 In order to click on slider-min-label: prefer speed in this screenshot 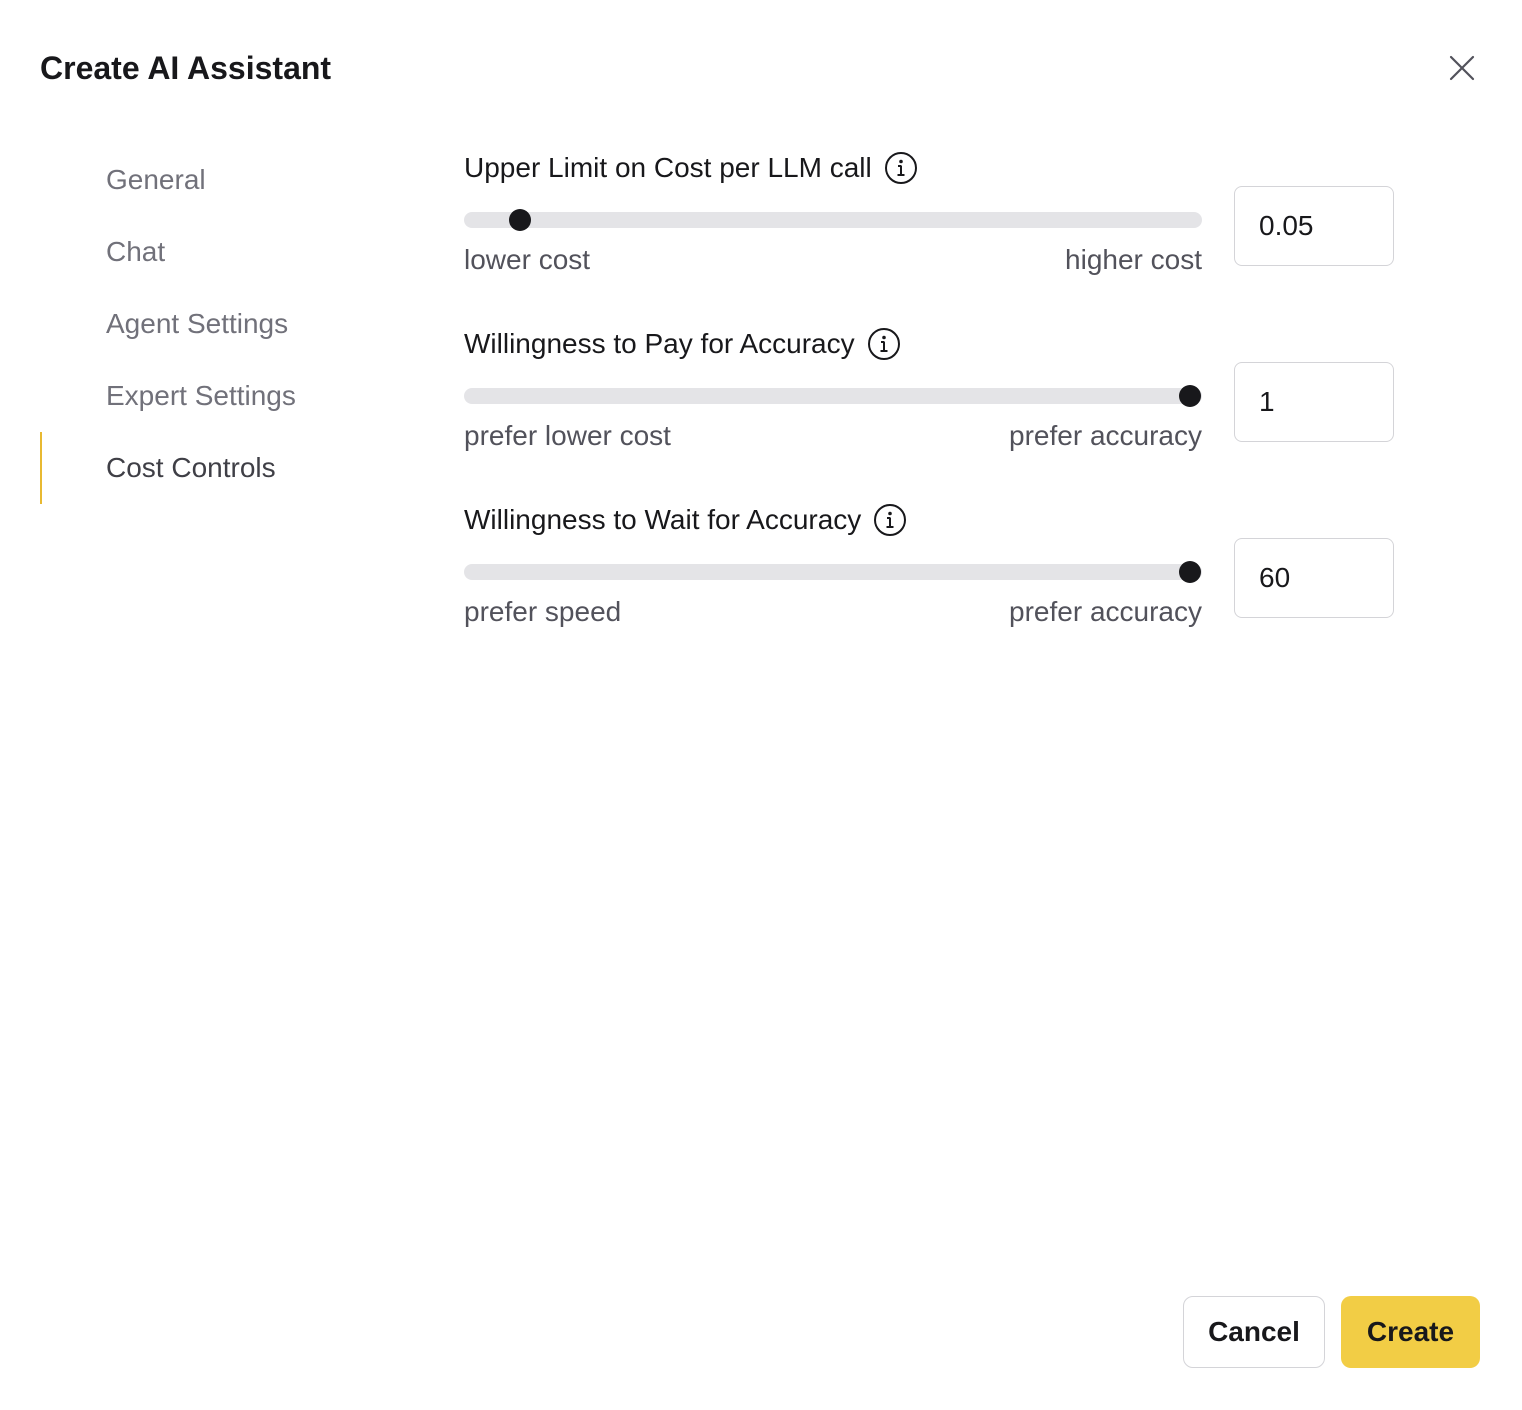, I will do `click(543, 611)`.